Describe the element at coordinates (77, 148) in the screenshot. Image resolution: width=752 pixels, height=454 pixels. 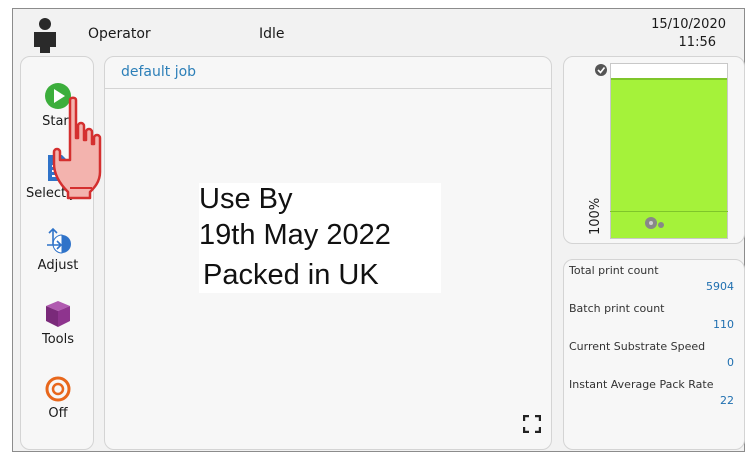
I see `hand-pointer-icon` at that location.